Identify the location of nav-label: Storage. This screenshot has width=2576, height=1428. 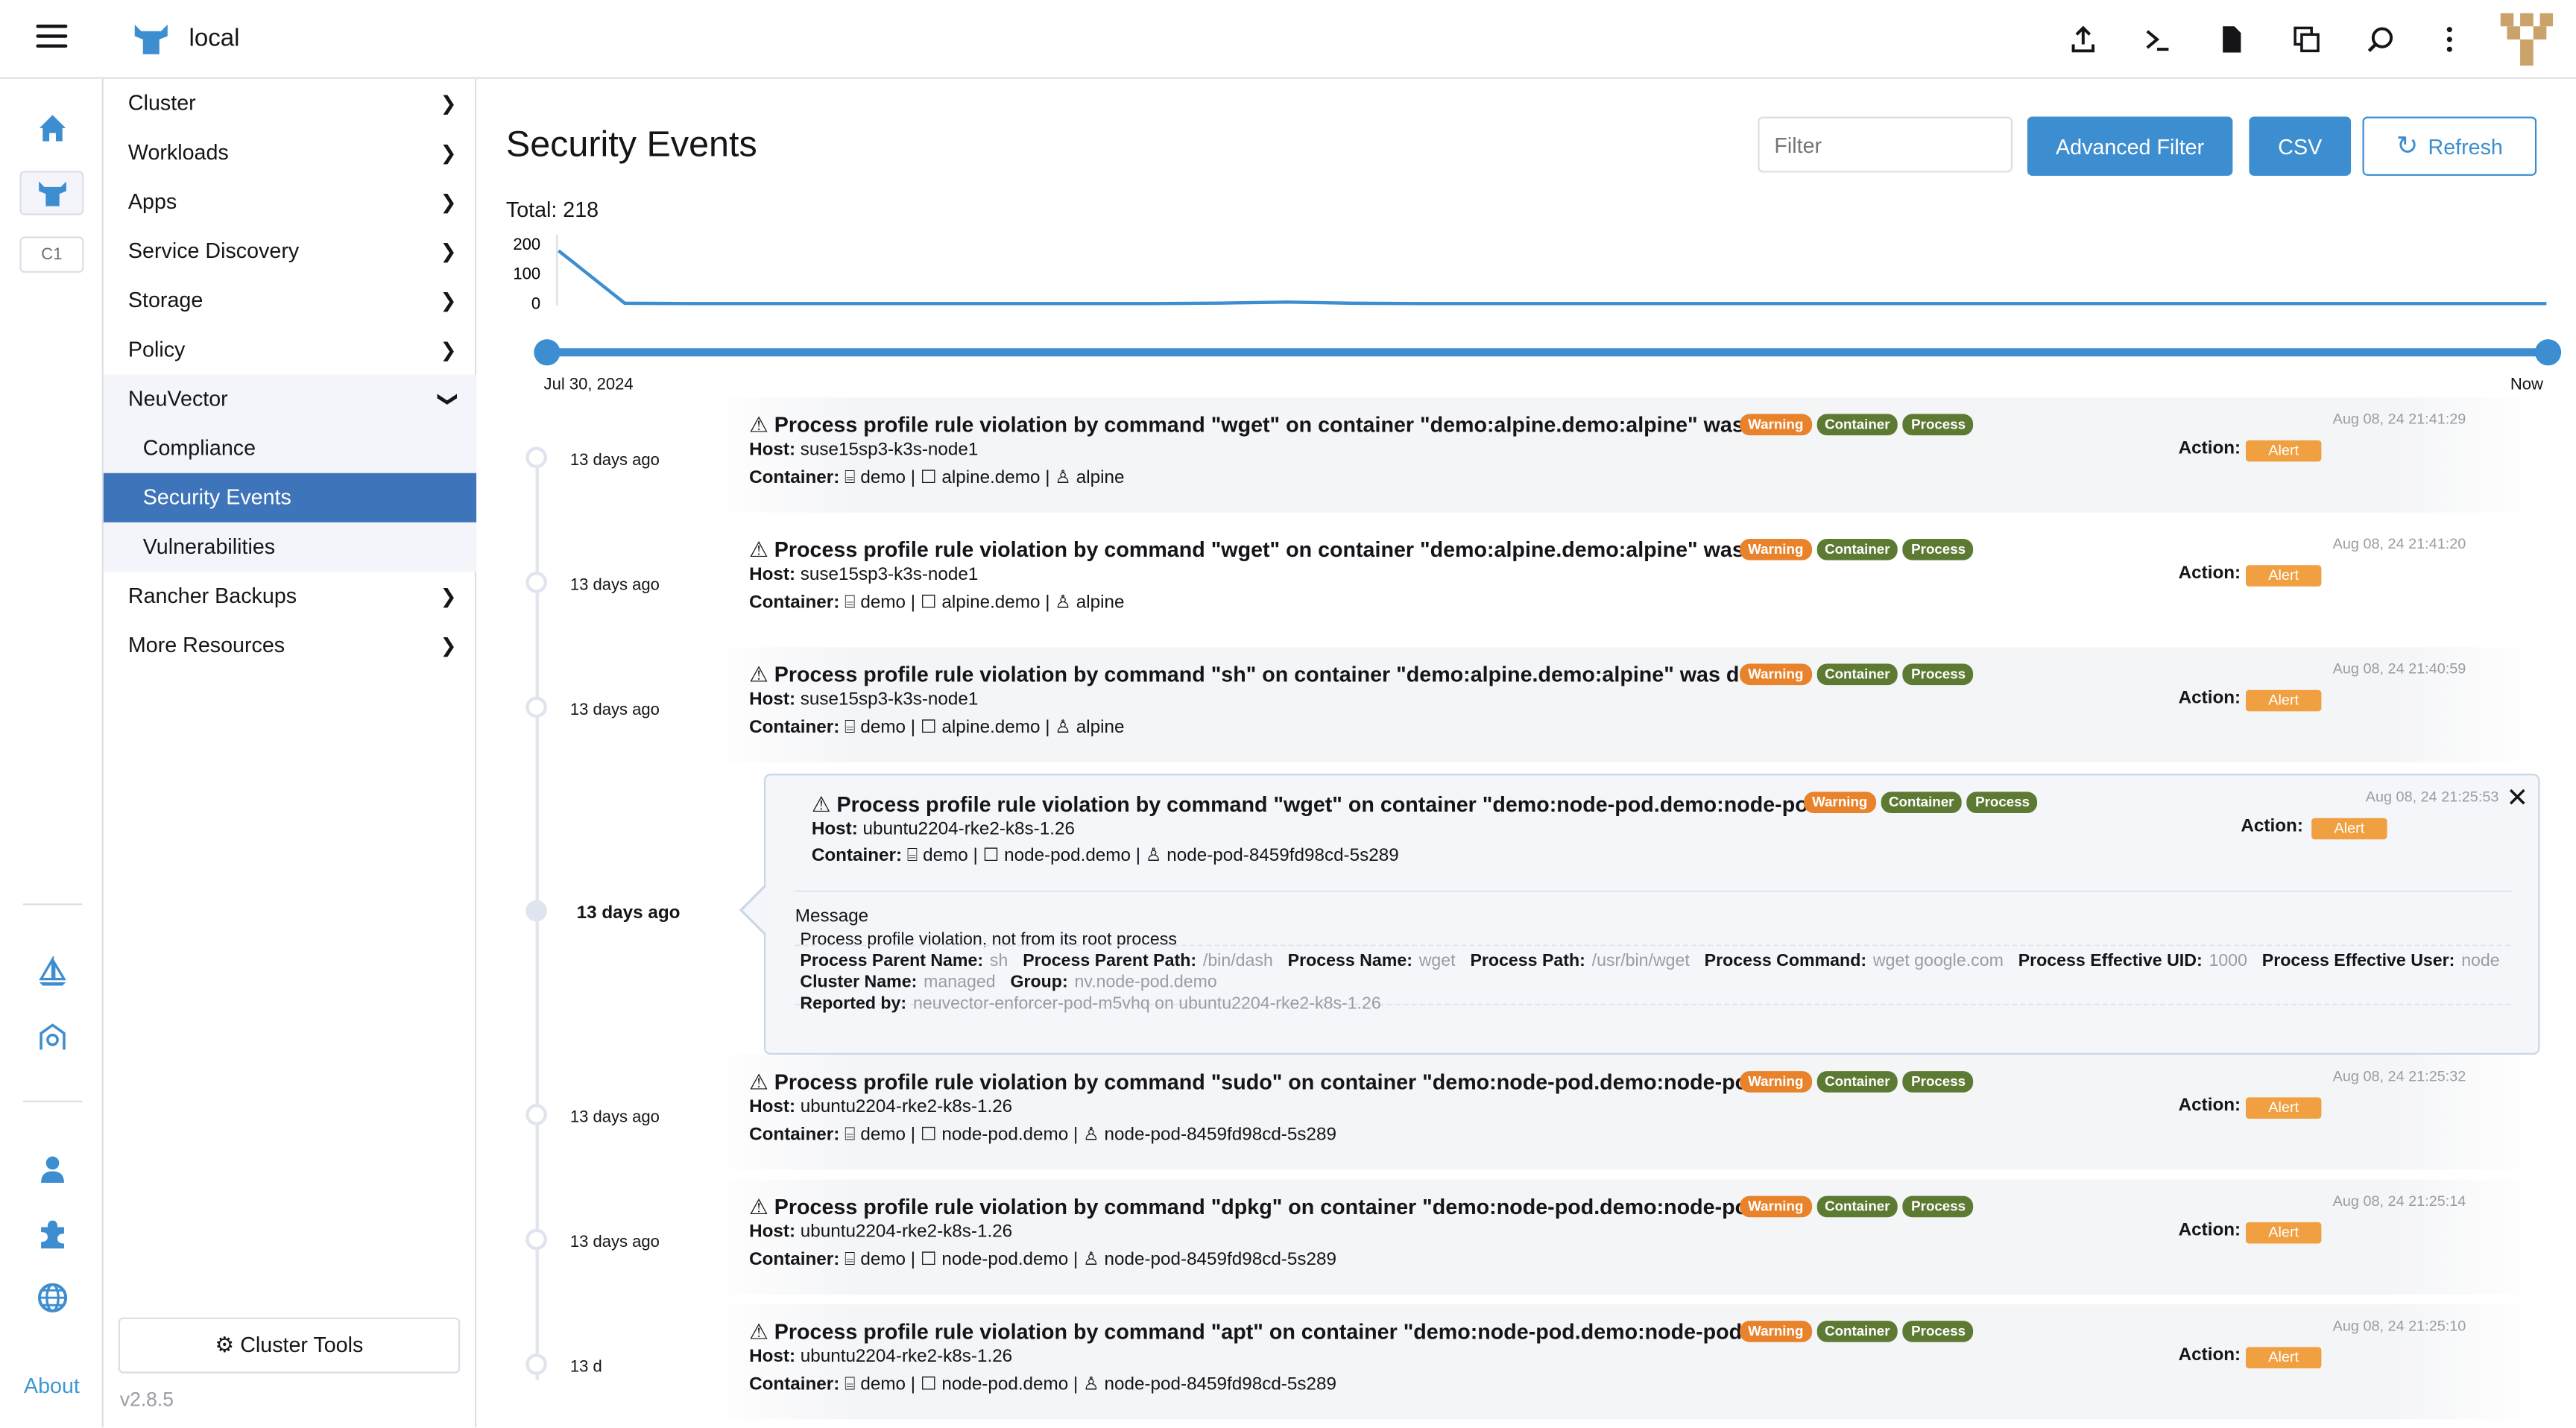
(165, 299).